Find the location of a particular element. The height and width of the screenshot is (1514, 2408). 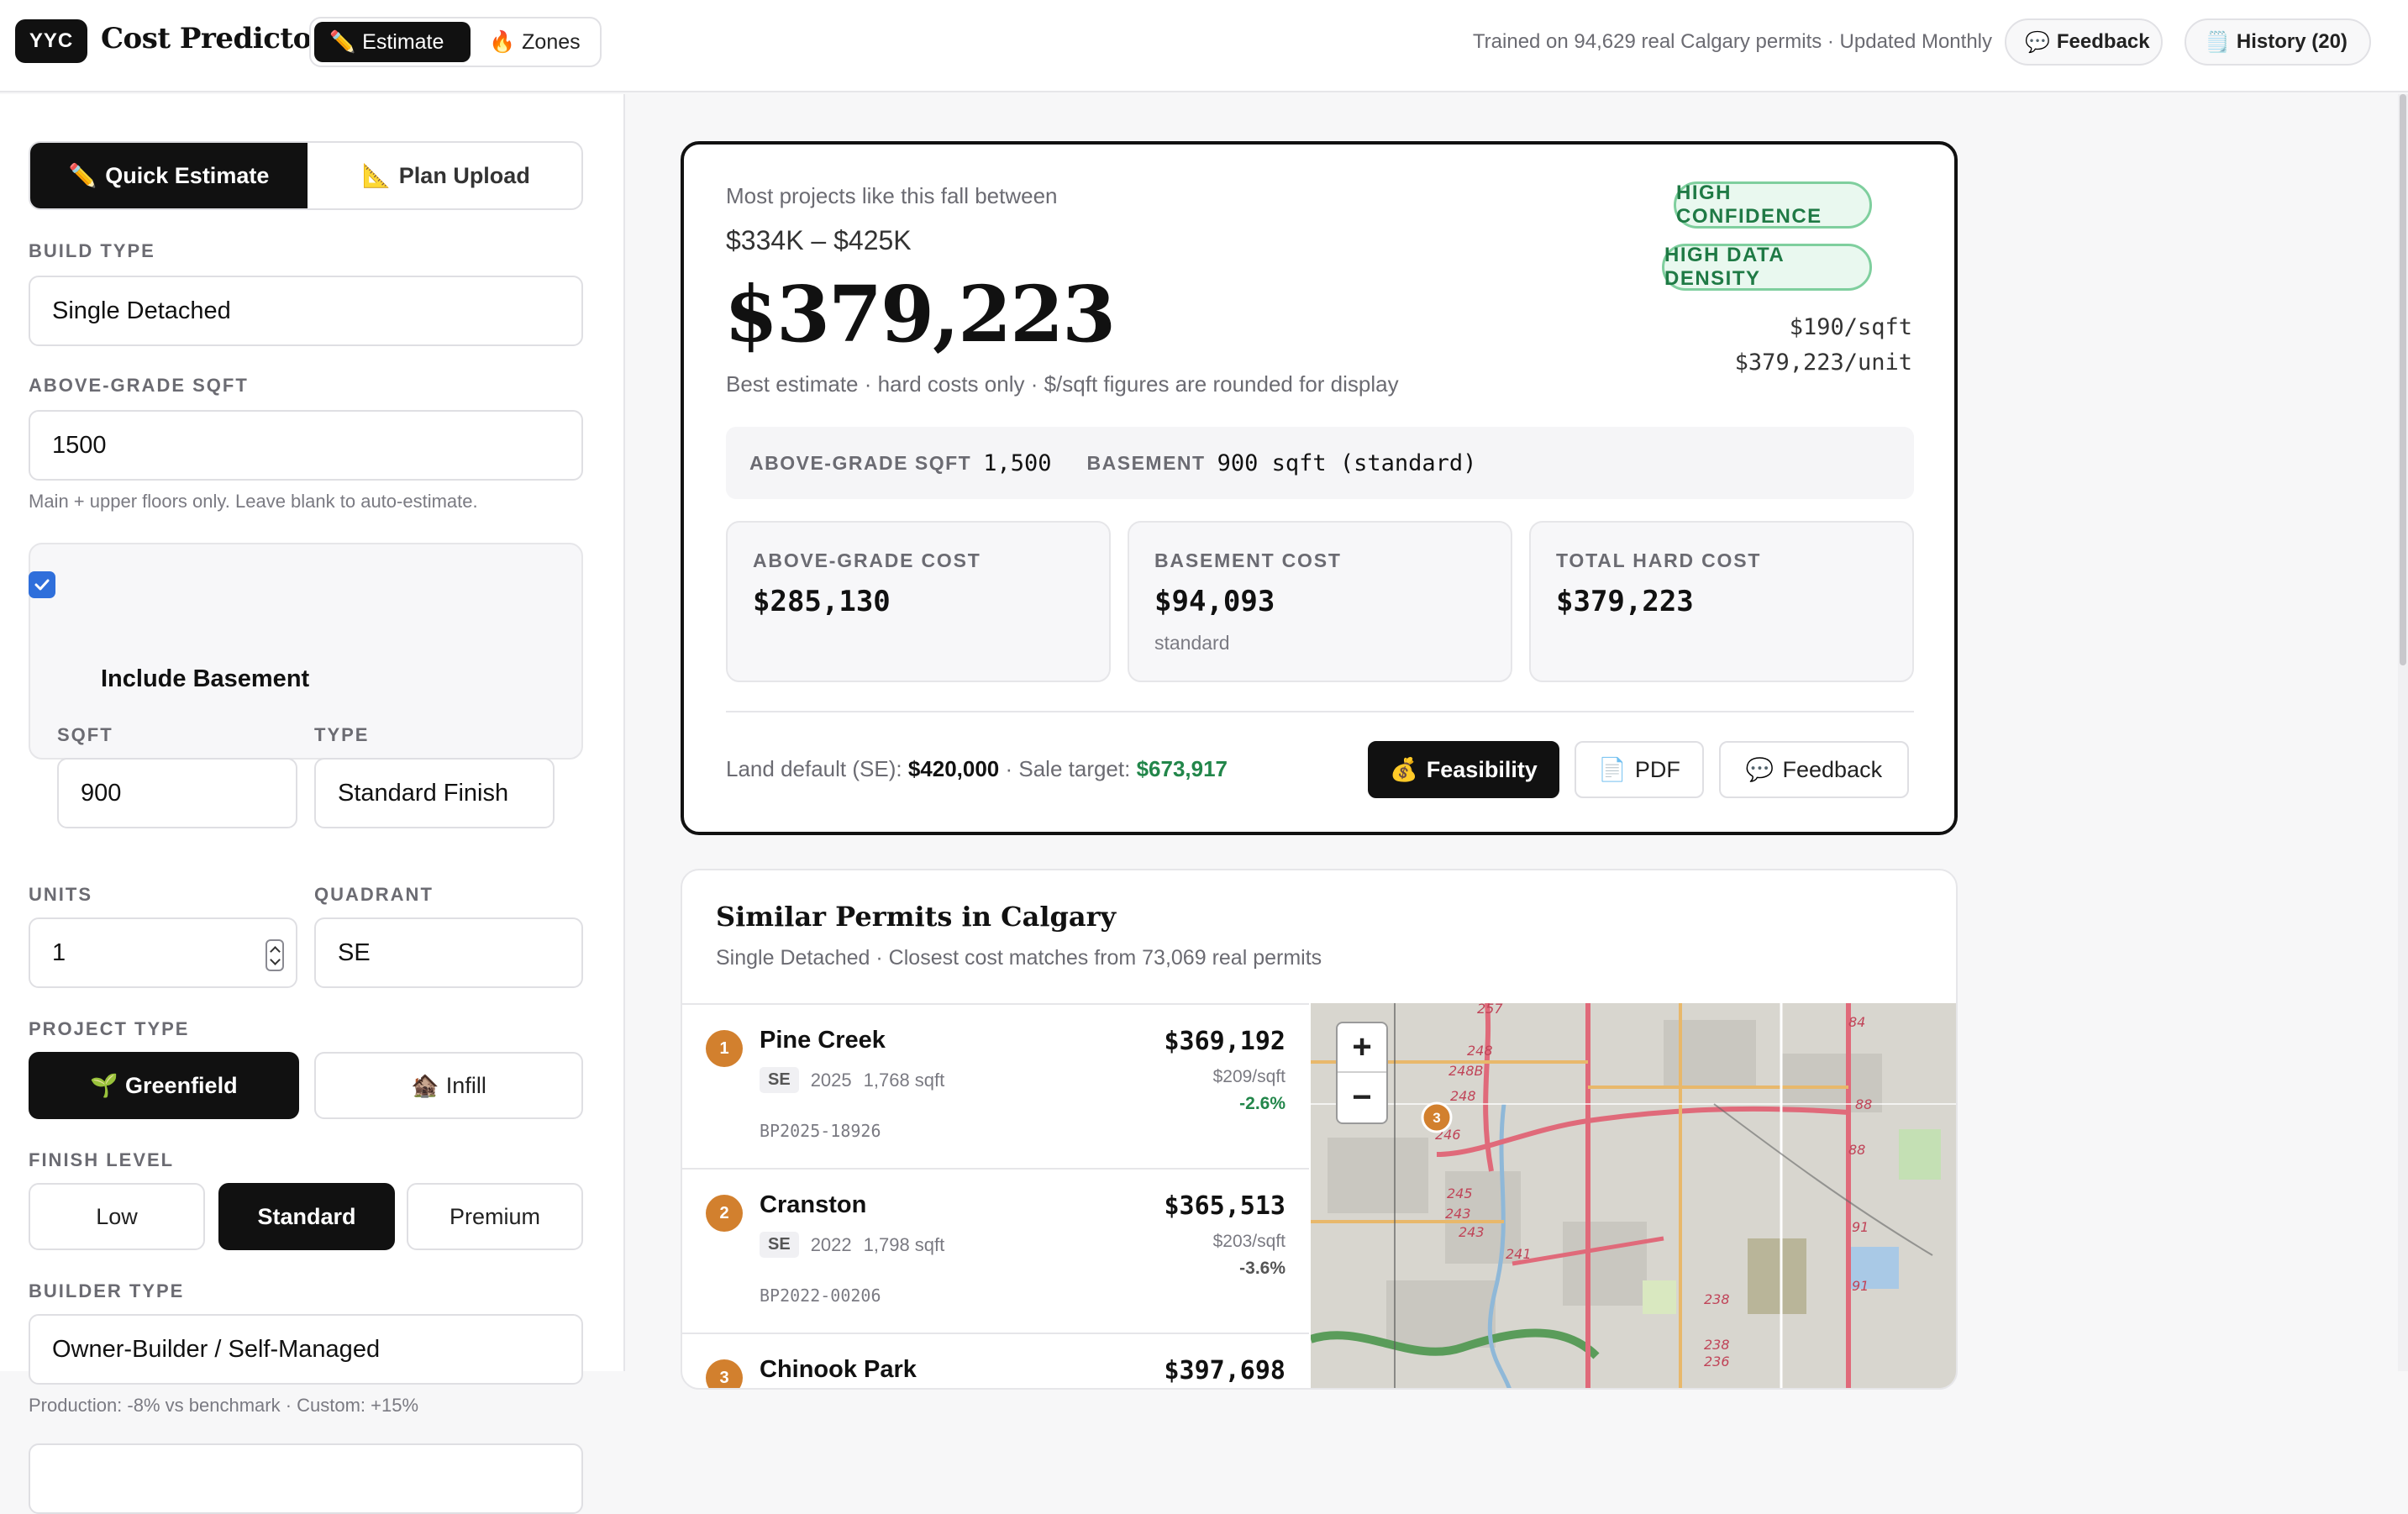

land-label: Land default (SE): is located at coordinates (817, 768).